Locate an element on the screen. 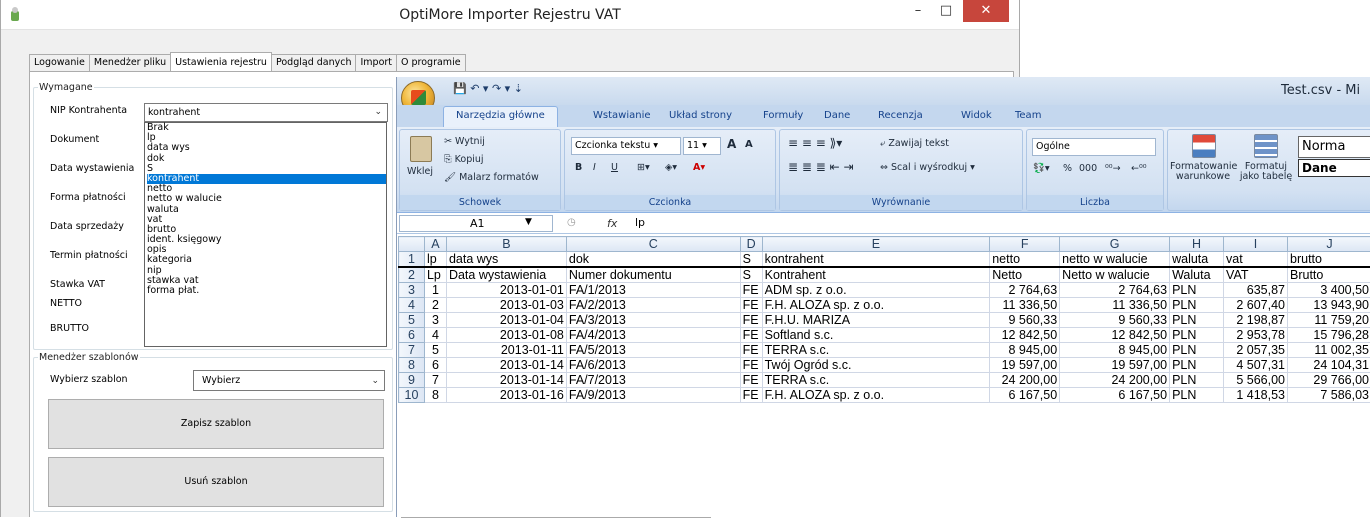 This screenshot has width=1370, height=518. row-header: 4 is located at coordinates (412, 305).